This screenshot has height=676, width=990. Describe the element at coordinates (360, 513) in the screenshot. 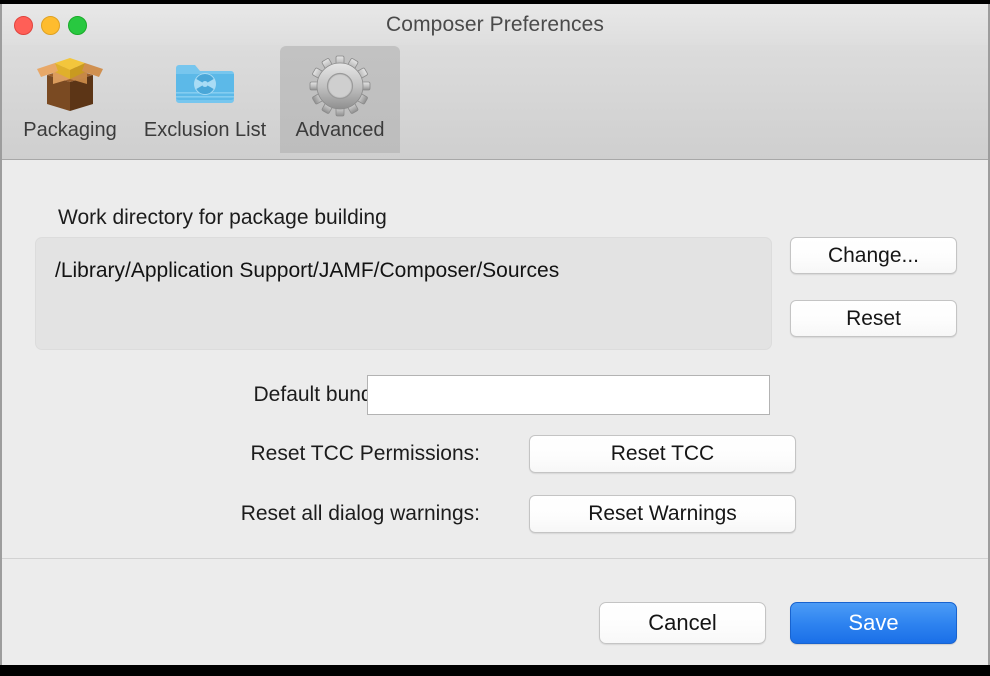

I see `reset-warnings-label: Reset all dialog warnings:` at that location.